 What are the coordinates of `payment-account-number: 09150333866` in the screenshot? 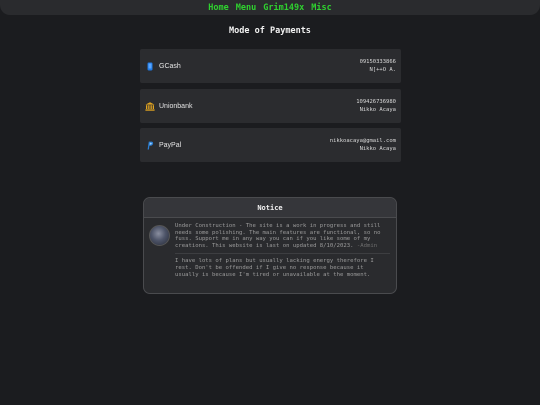 It's located at (377, 62).